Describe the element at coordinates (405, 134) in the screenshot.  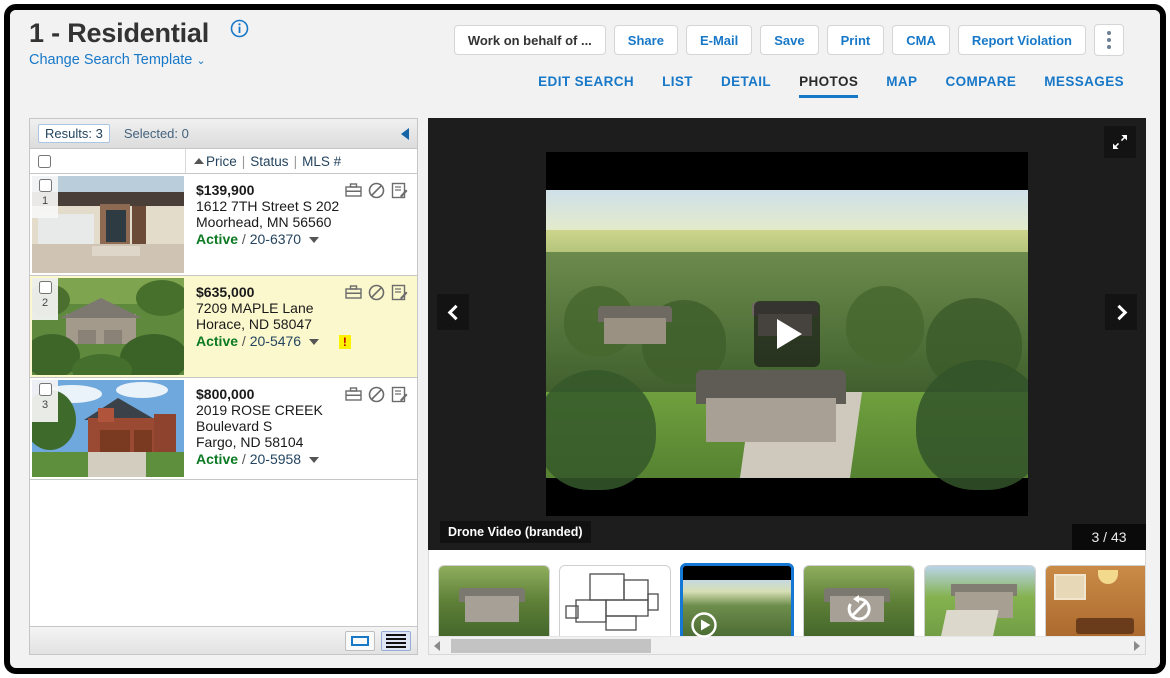
I see `collapse-left-arrow-icon` at that location.